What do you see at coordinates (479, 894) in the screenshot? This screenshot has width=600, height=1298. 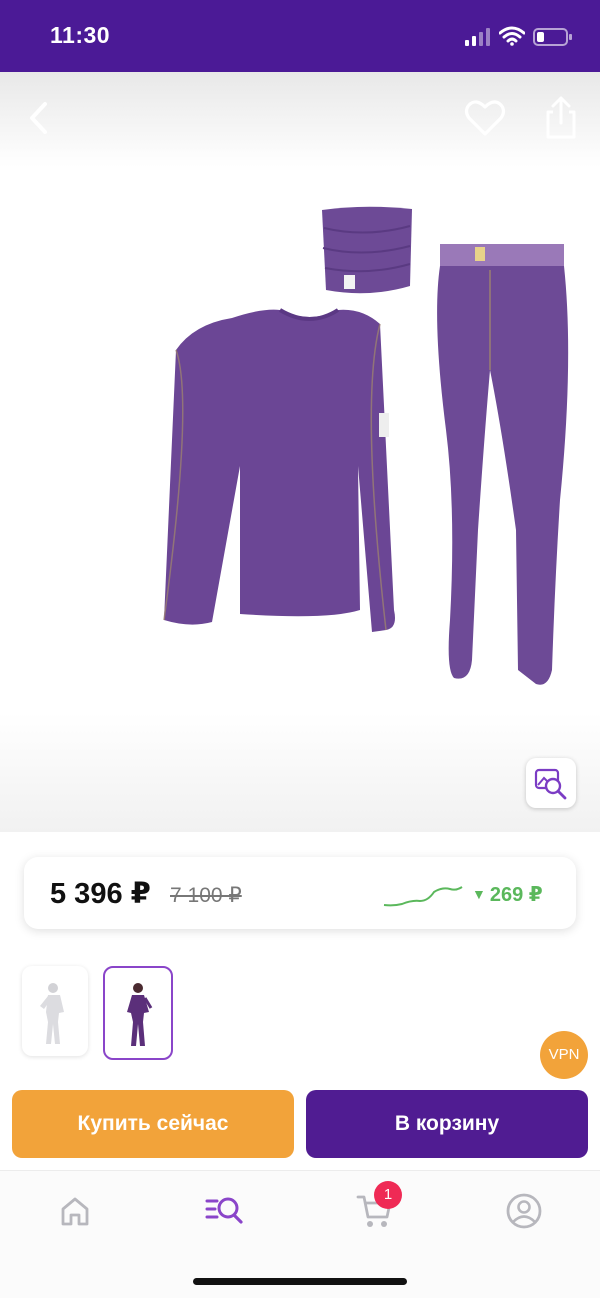 I see `down-arrow-icon: ▼` at bounding box center [479, 894].